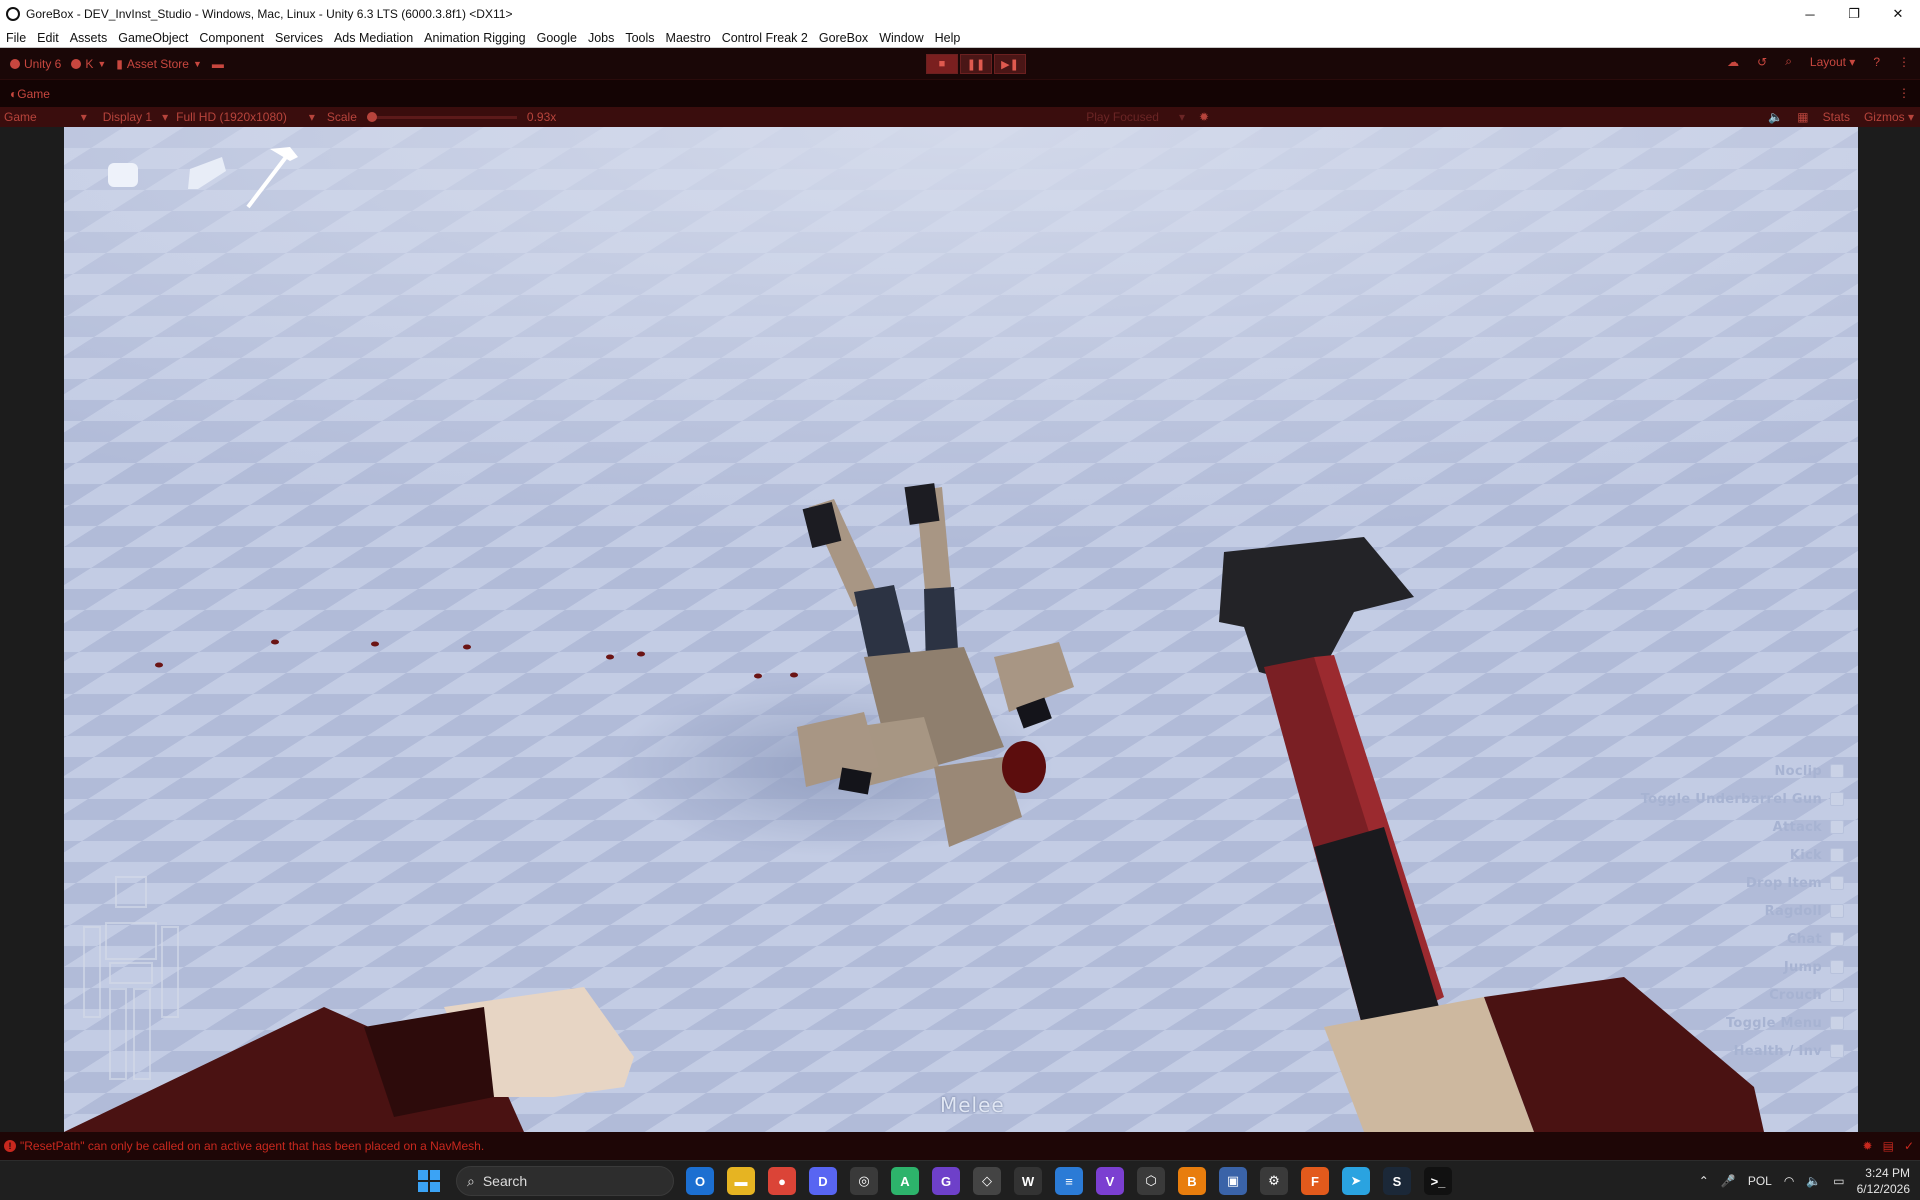 This screenshot has height=1200, width=1920. I want to click on debug-icon: ✹, so click(1868, 1146).